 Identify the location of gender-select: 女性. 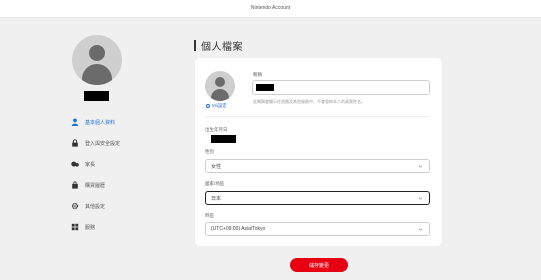
(317, 166).